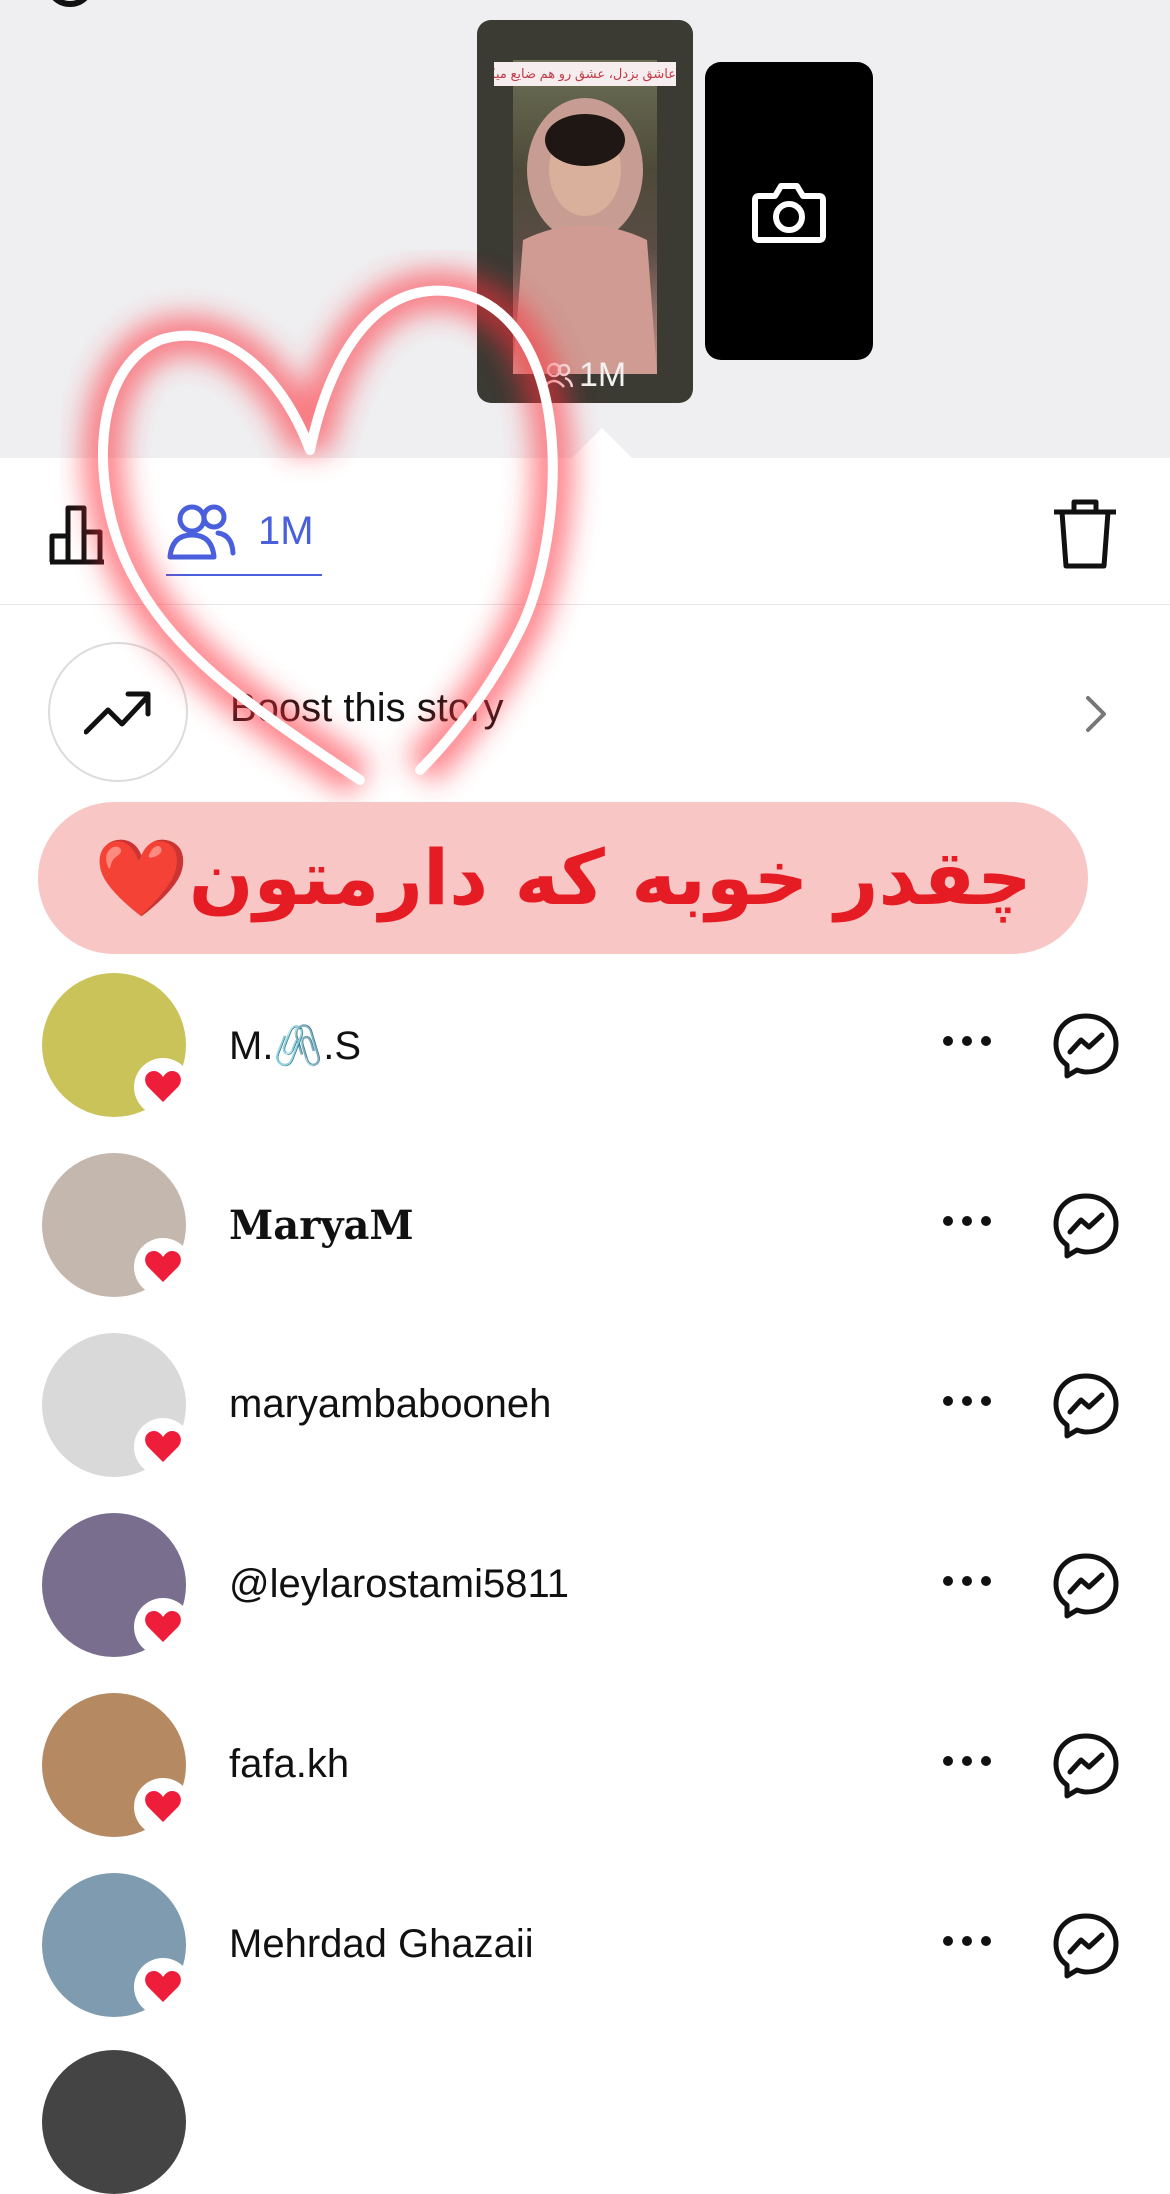 This screenshot has height=2194, width=1170. I want to click on viewer-username: @leylarostami5811, so click(399, 1584).